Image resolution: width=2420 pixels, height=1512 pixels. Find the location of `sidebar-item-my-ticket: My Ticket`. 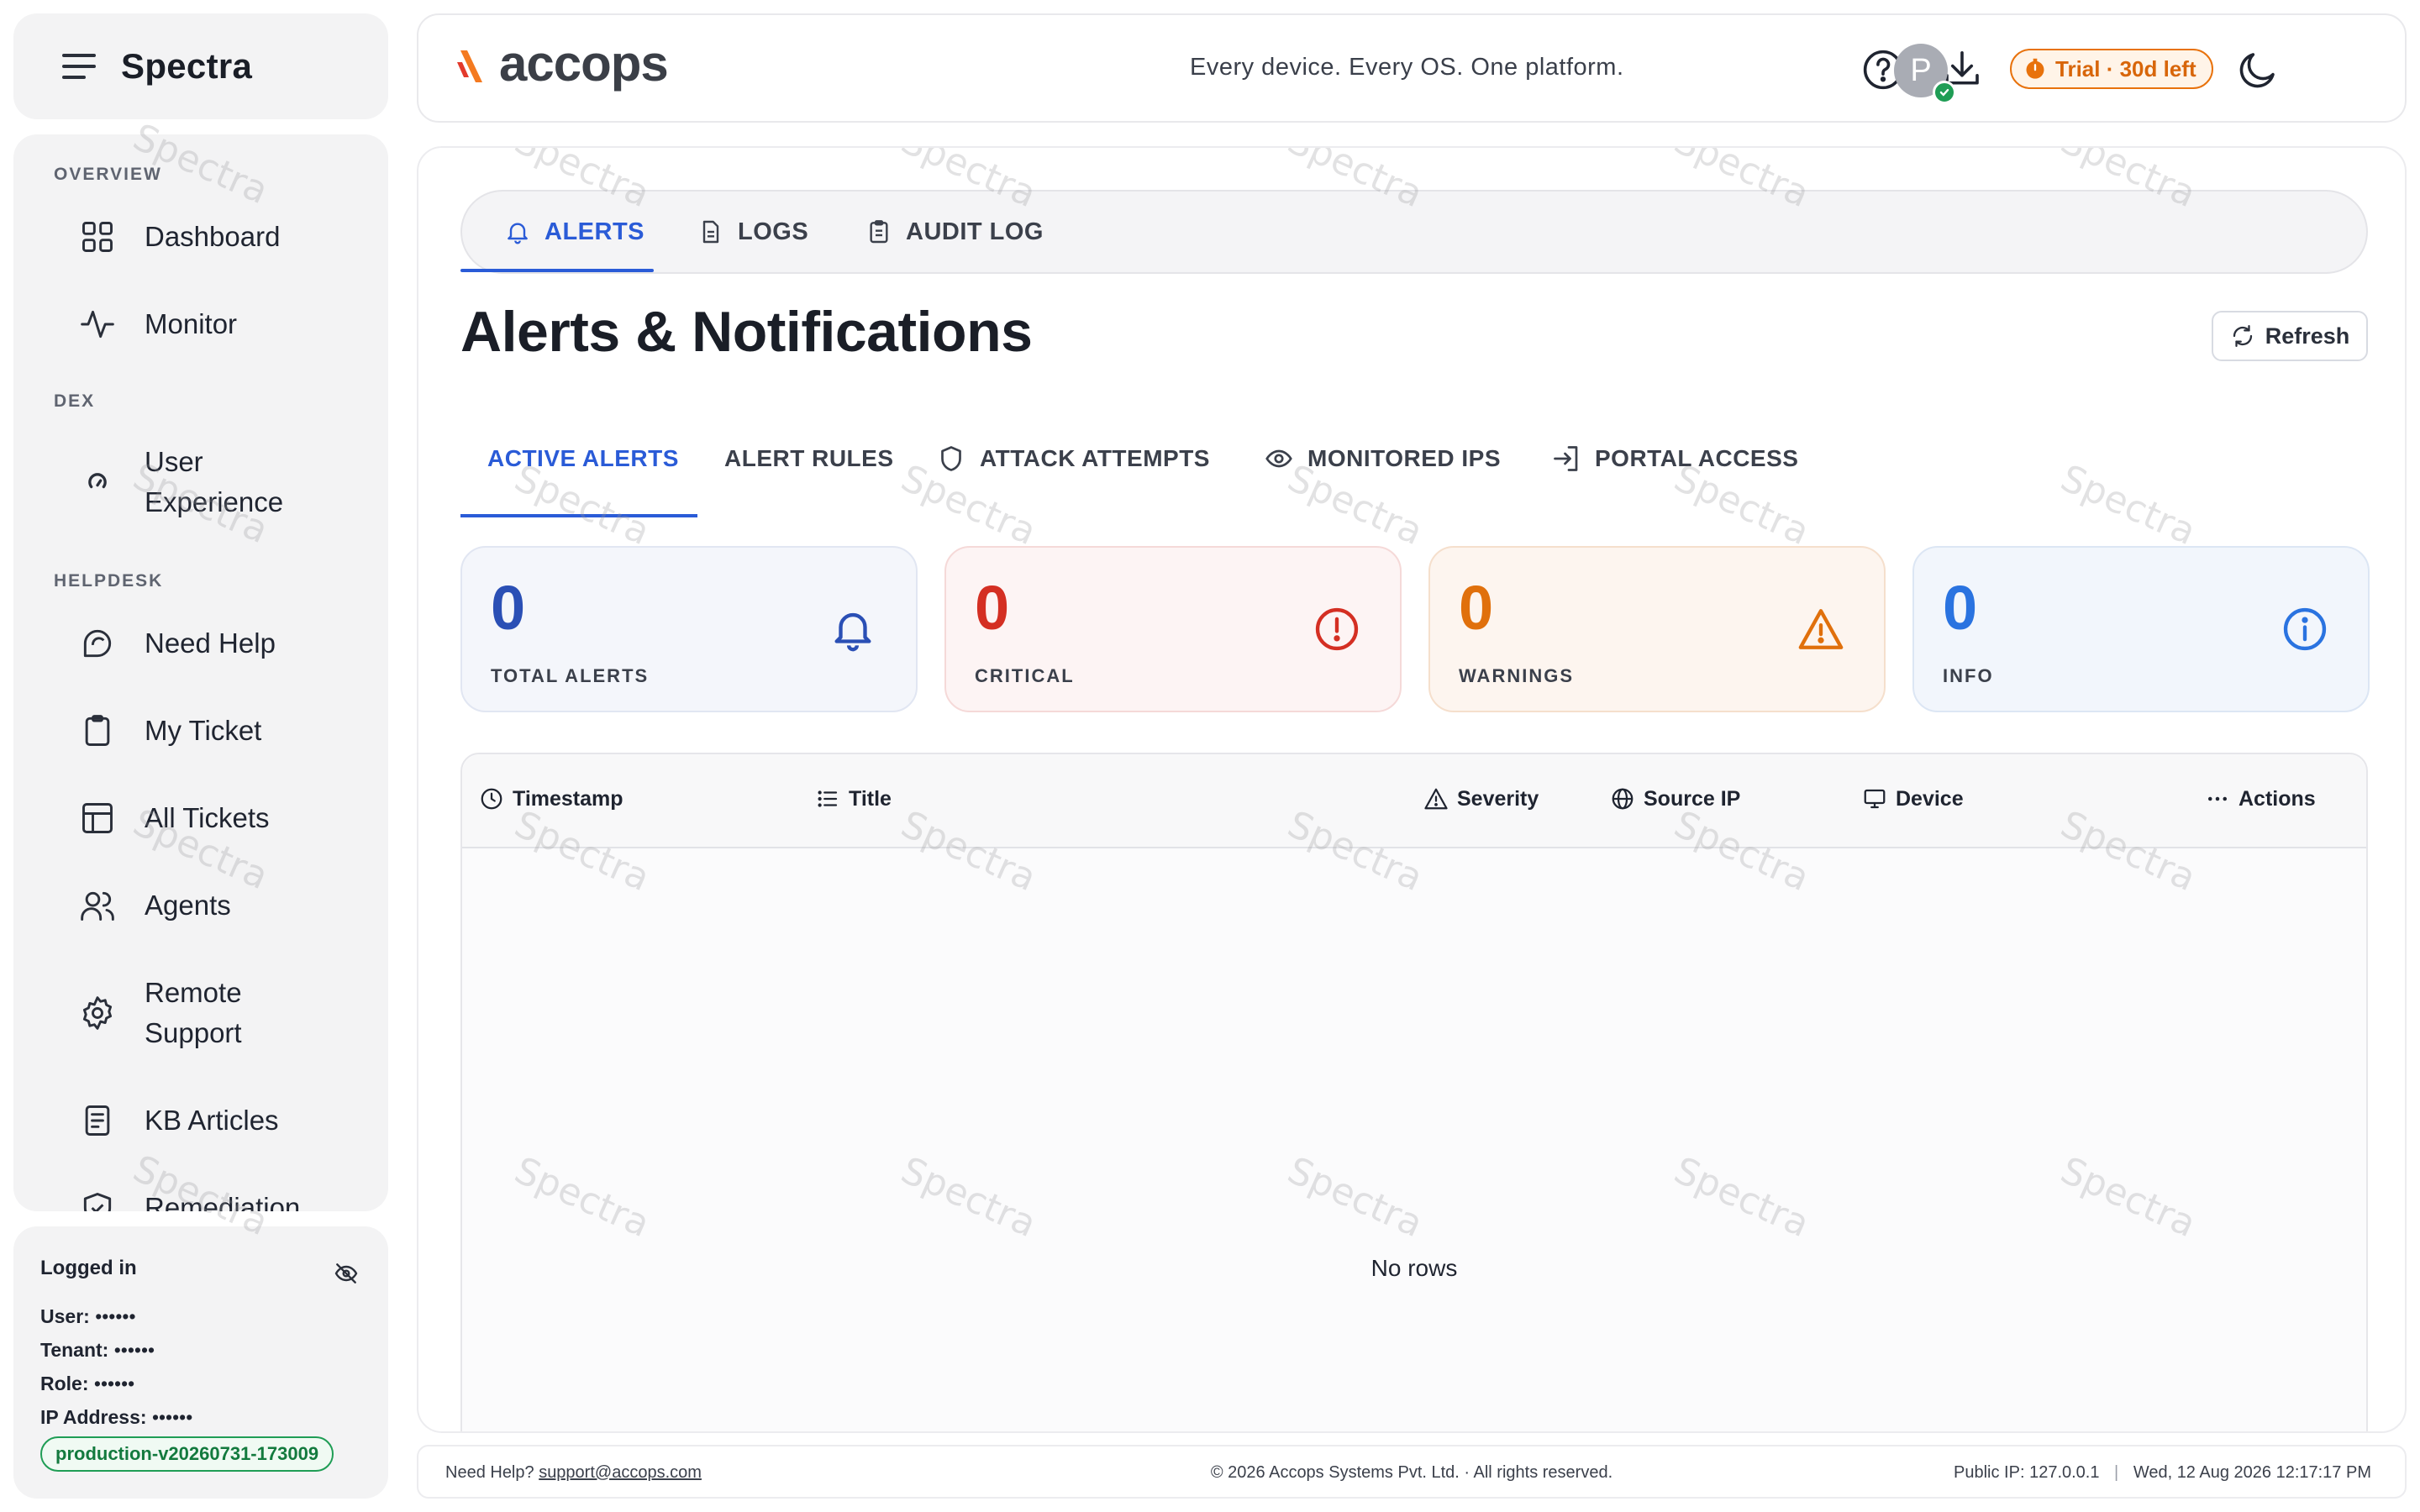

sidebar-item-my-ticket: My Ticket is located at coordinates (222, 731).